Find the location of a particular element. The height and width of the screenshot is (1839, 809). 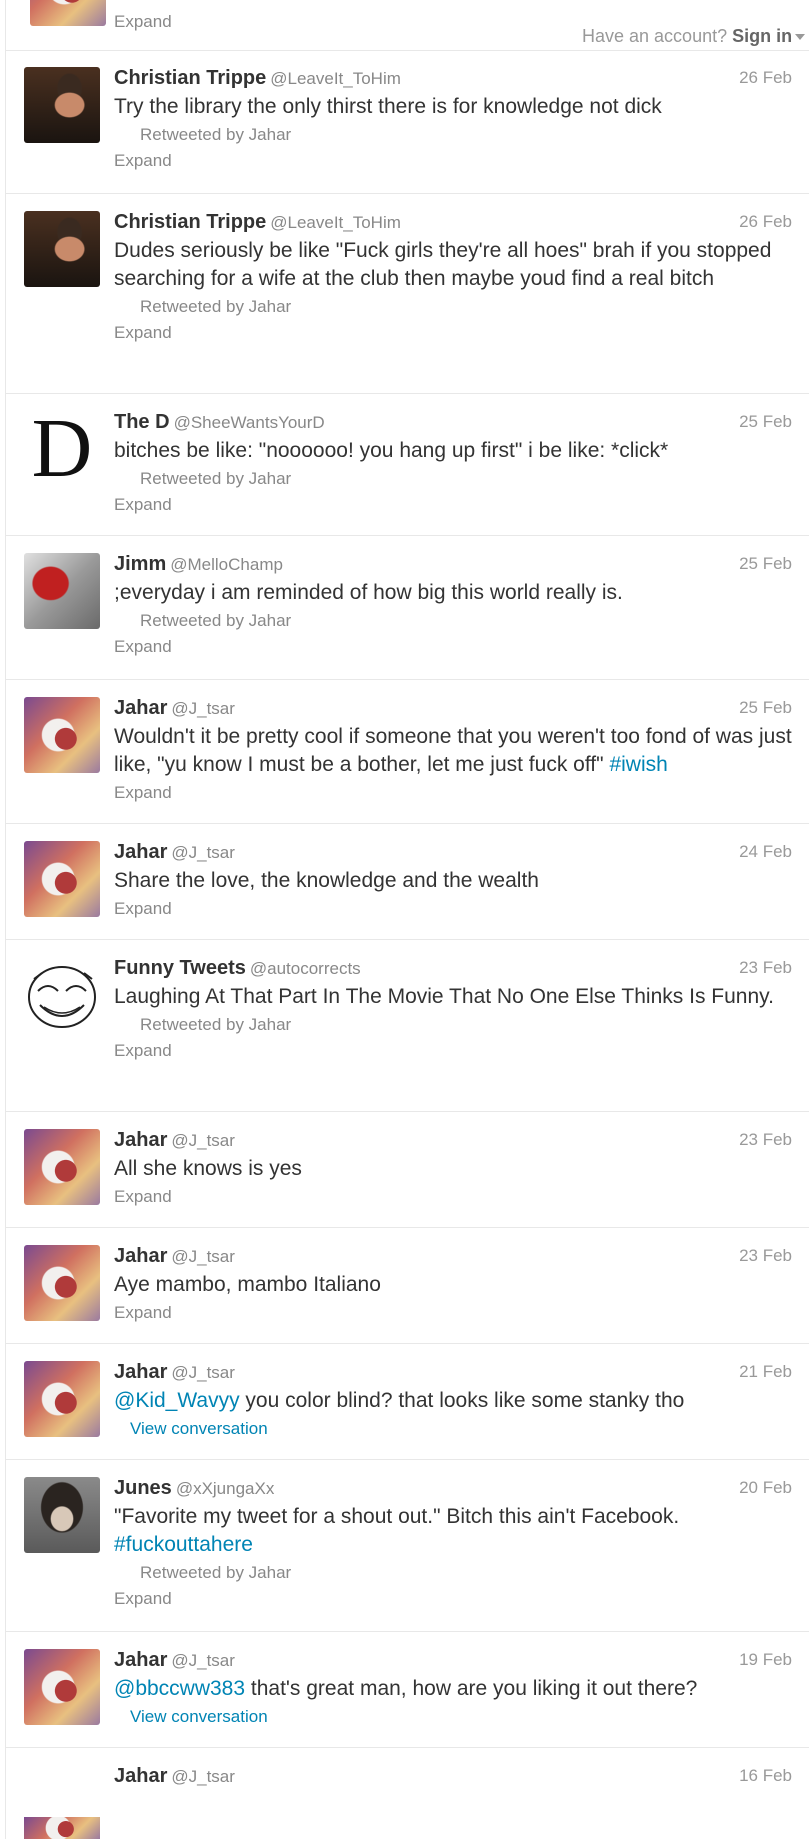

signin-prompt: Have an account? Sign in is located at coordinates (694, 36).